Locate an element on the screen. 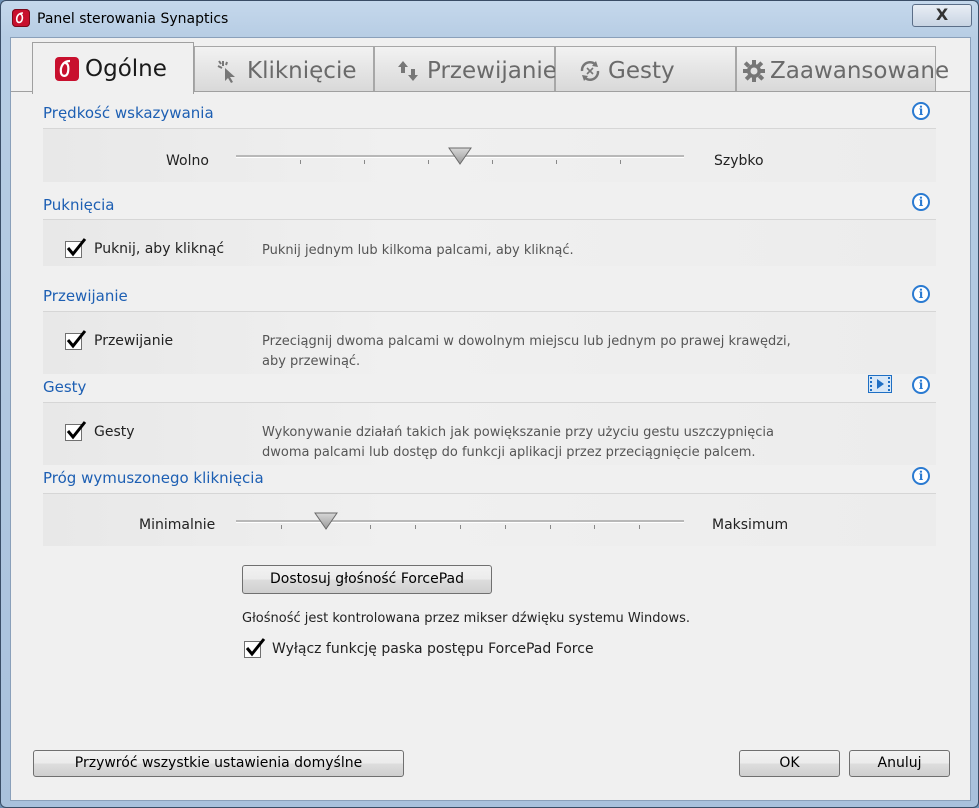 Image resolution: width=979 pixels, height=808 pixels. speed-max-label: Szybko is located at coordinates (739, 161).